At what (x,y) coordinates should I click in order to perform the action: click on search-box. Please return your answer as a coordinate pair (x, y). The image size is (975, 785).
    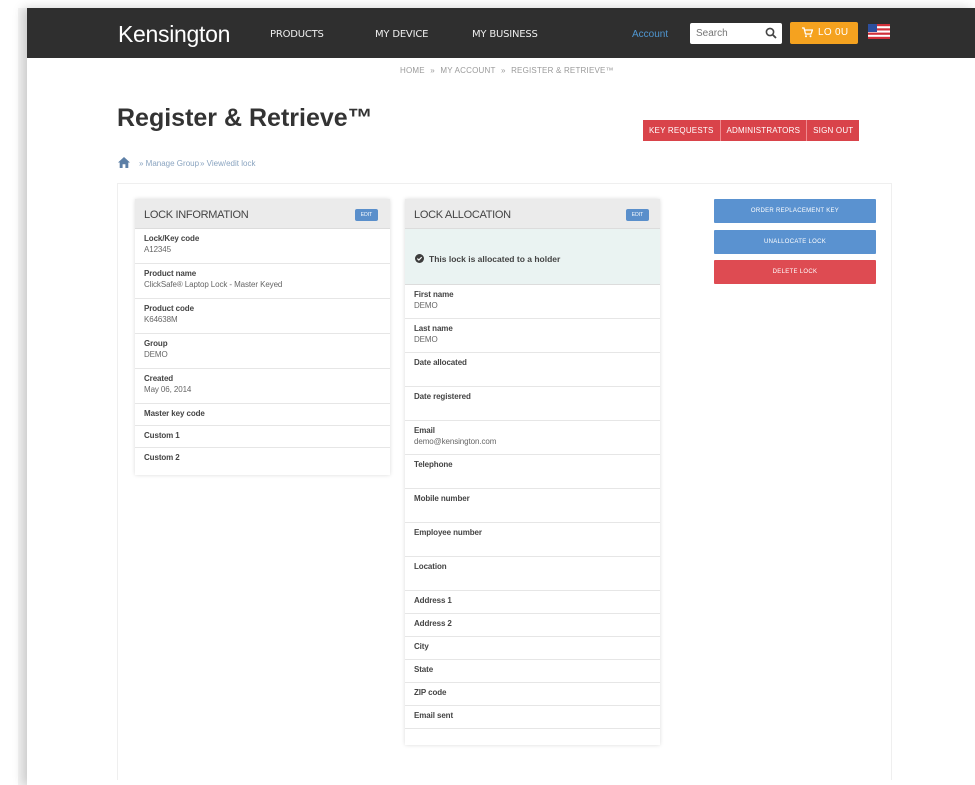
    Looking at the image, I should click on (736, 33).